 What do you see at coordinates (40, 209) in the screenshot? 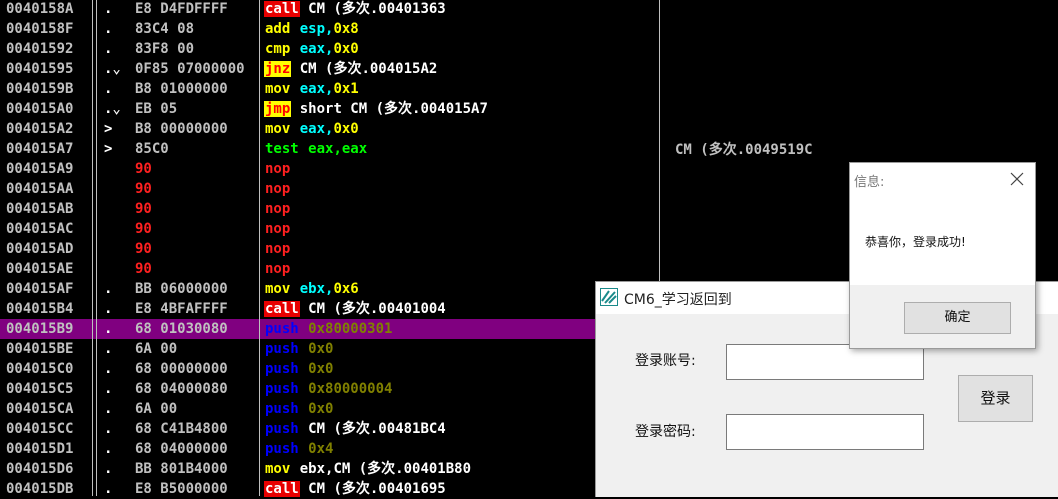
I see `address-cell: 004015AB` at bounding box center [40, 209].